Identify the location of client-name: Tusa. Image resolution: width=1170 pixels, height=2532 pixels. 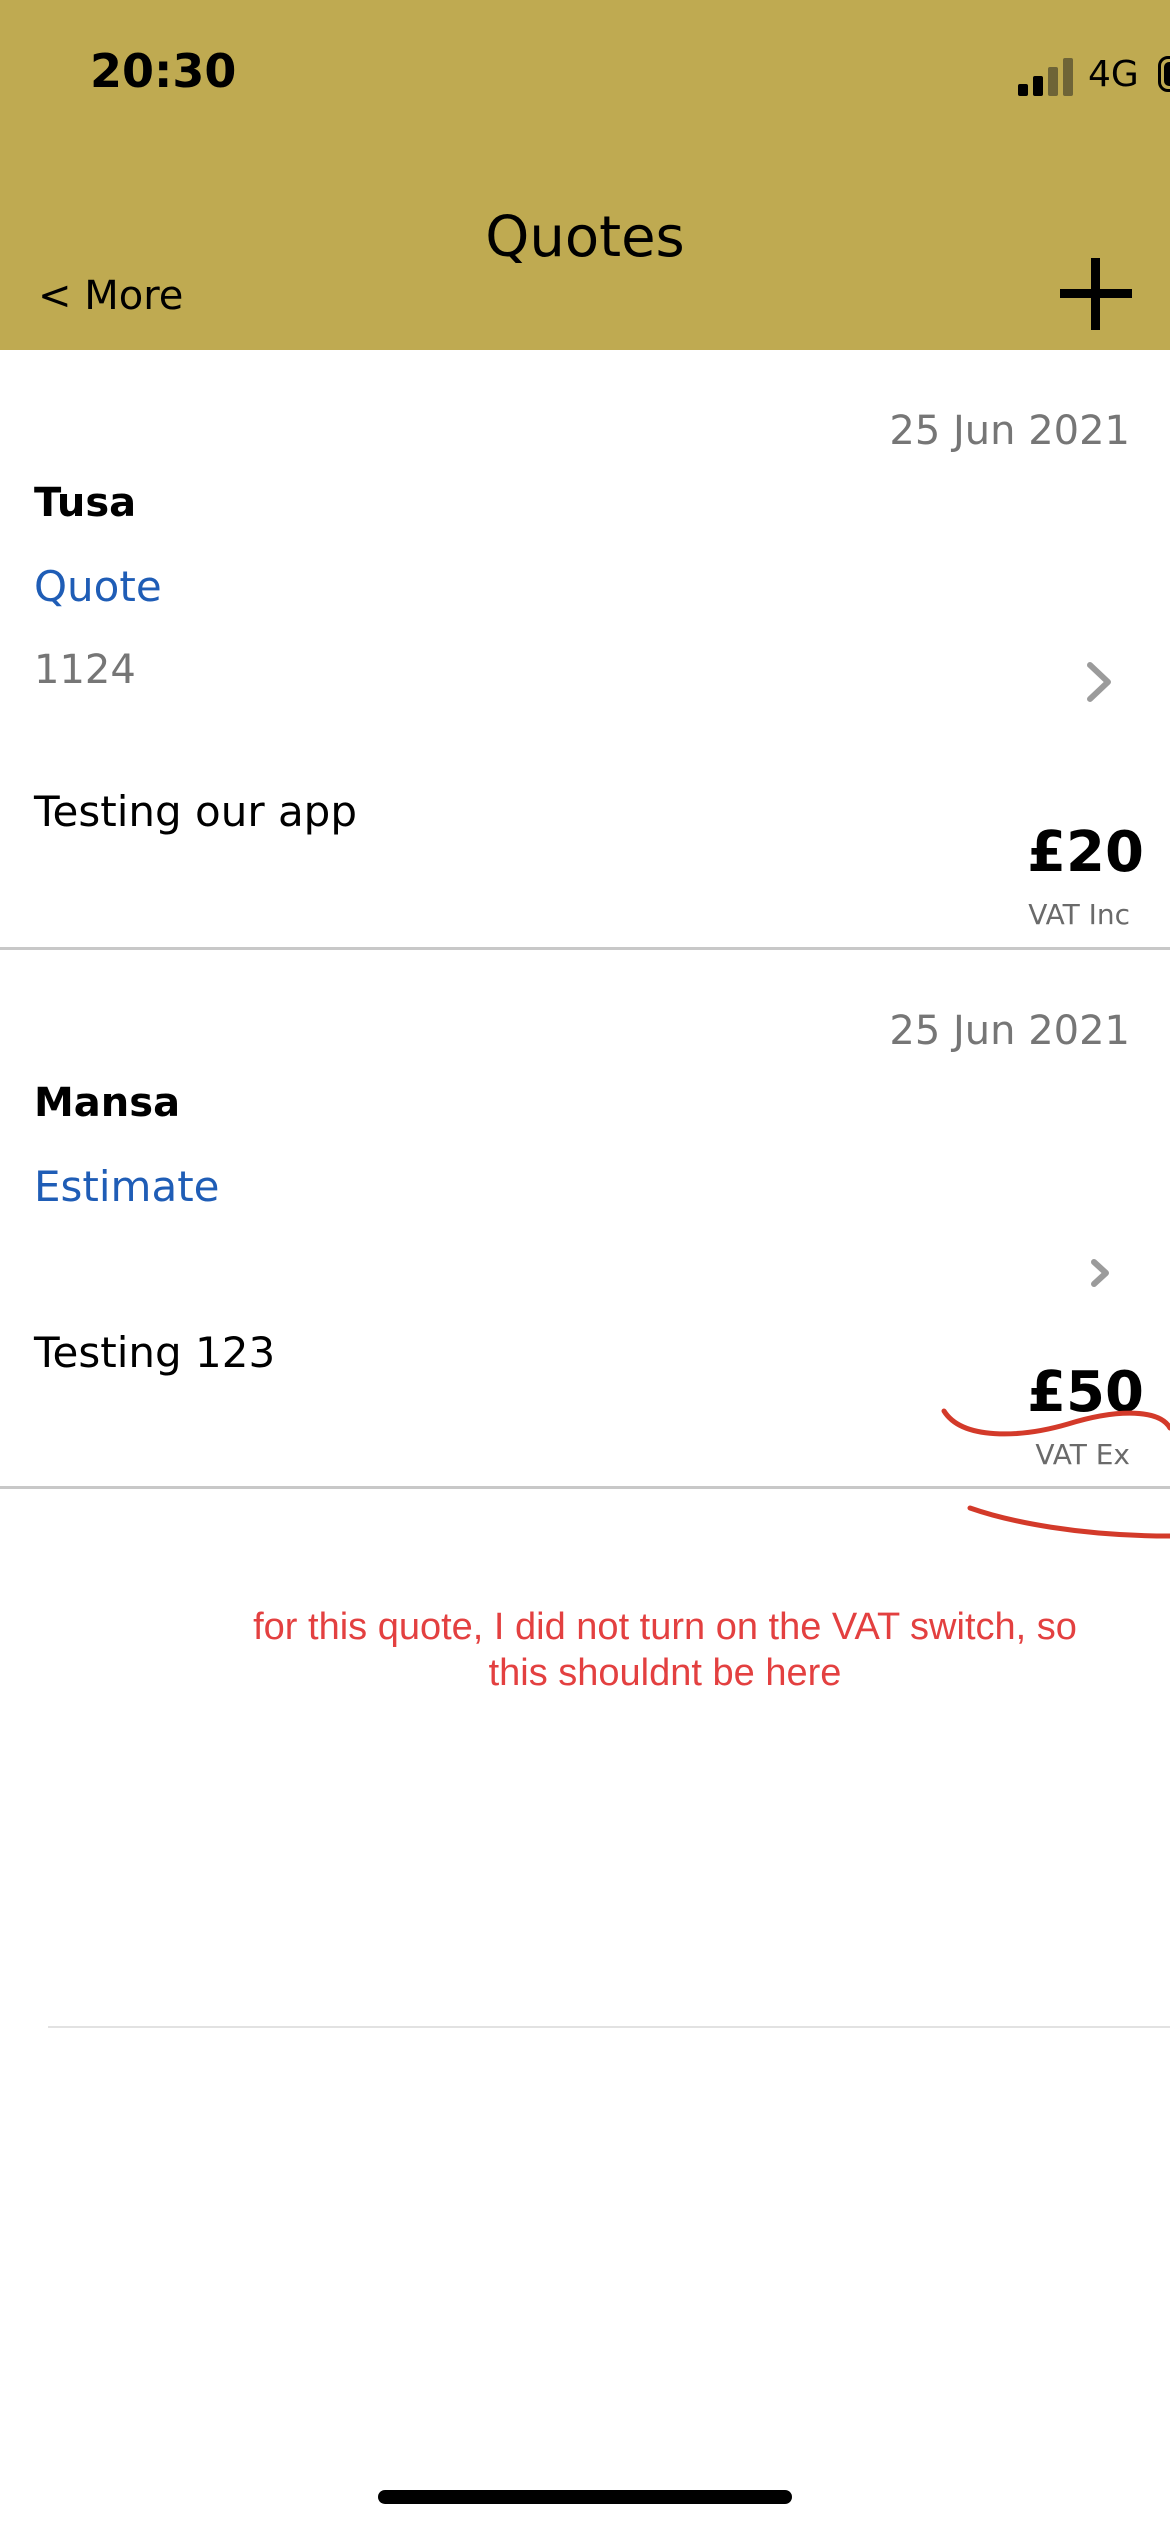
(85, 503).